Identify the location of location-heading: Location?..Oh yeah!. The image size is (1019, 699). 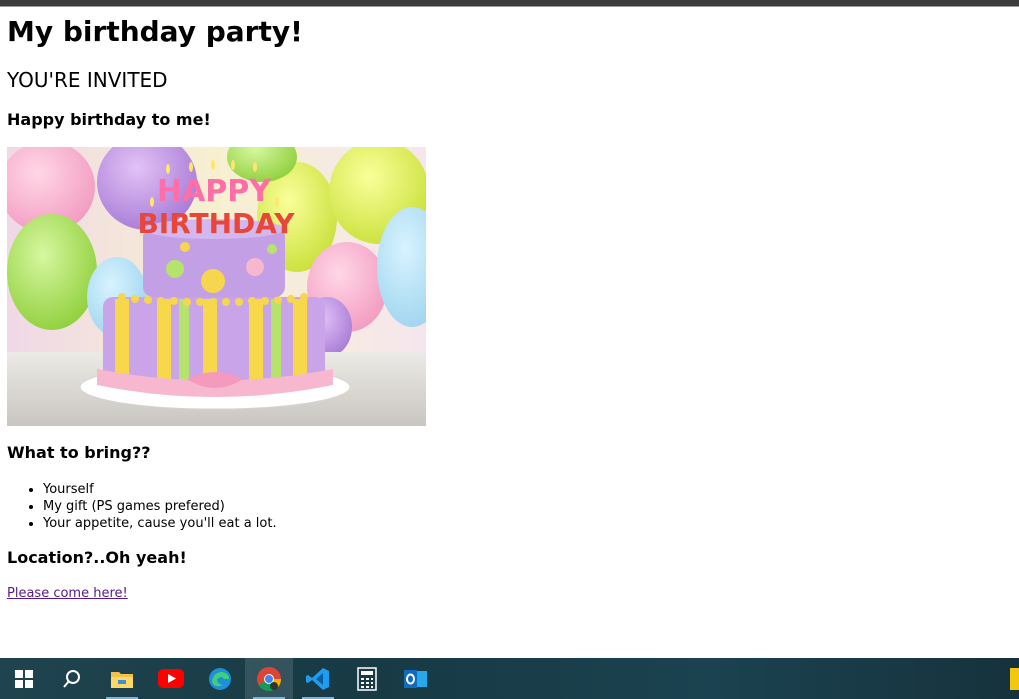
(97, 557).